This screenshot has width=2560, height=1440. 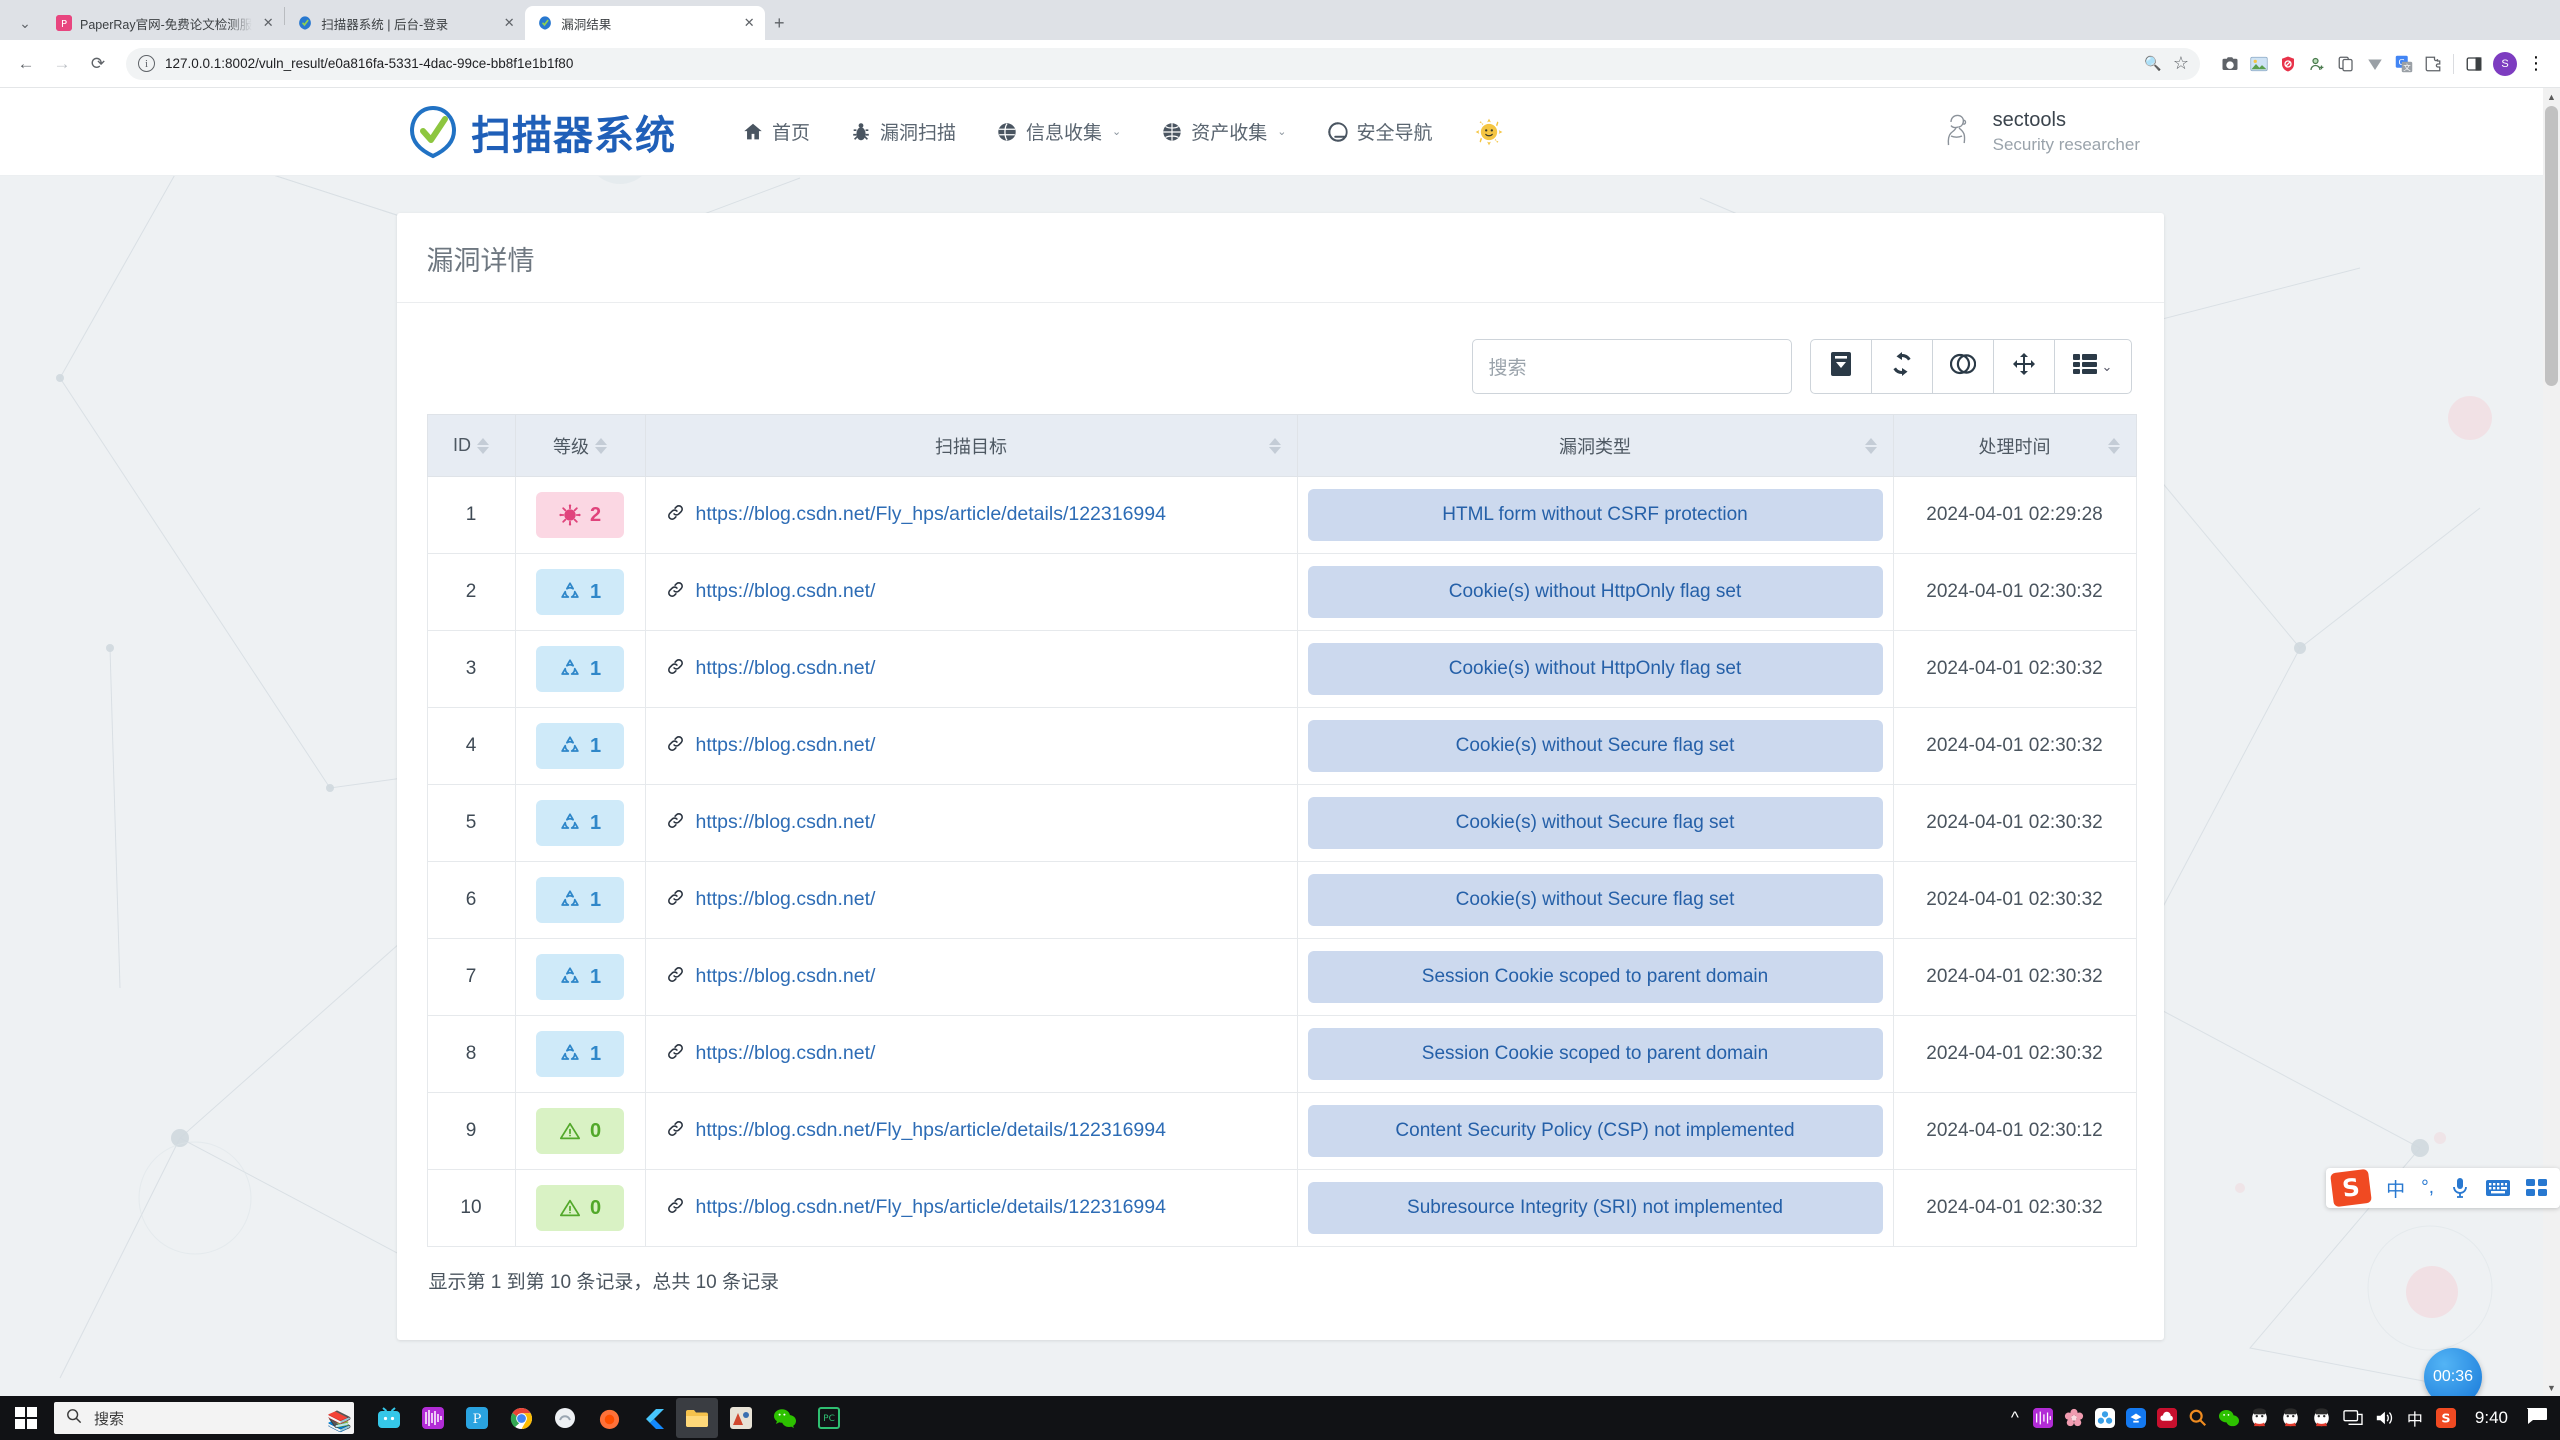 What do you see at coordinates (2551, 246) in the screenshot?
I see `scrollbar-thumb` at bounding box center [2551, 246].